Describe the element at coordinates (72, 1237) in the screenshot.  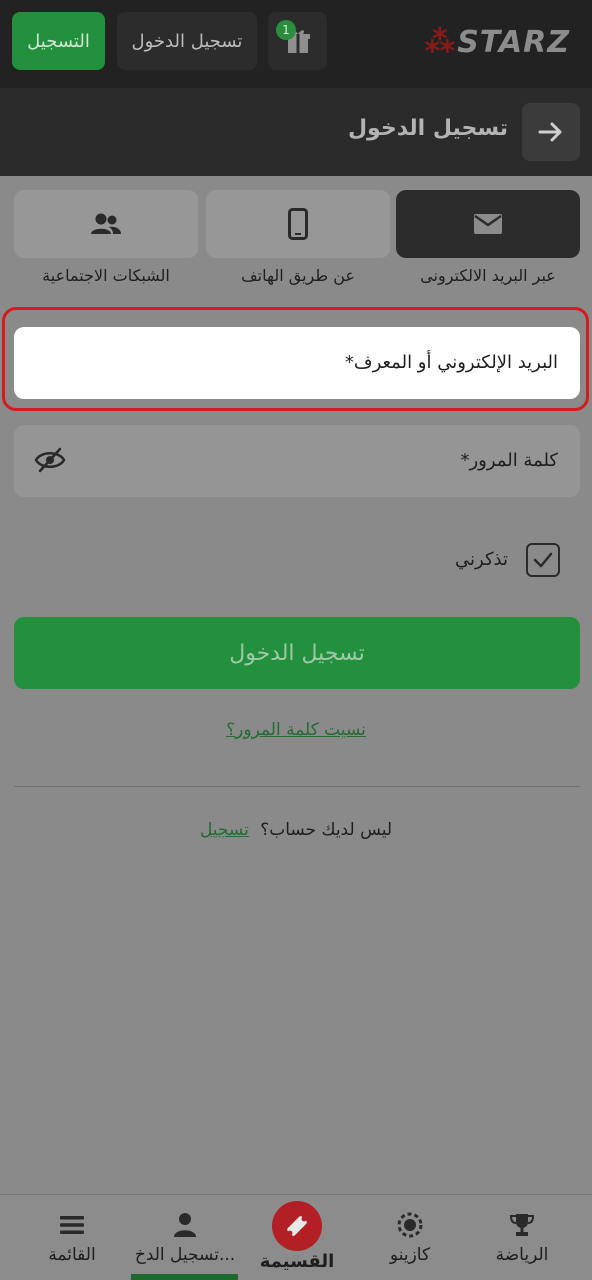
I see `nav-menu: القائمة` at that location.